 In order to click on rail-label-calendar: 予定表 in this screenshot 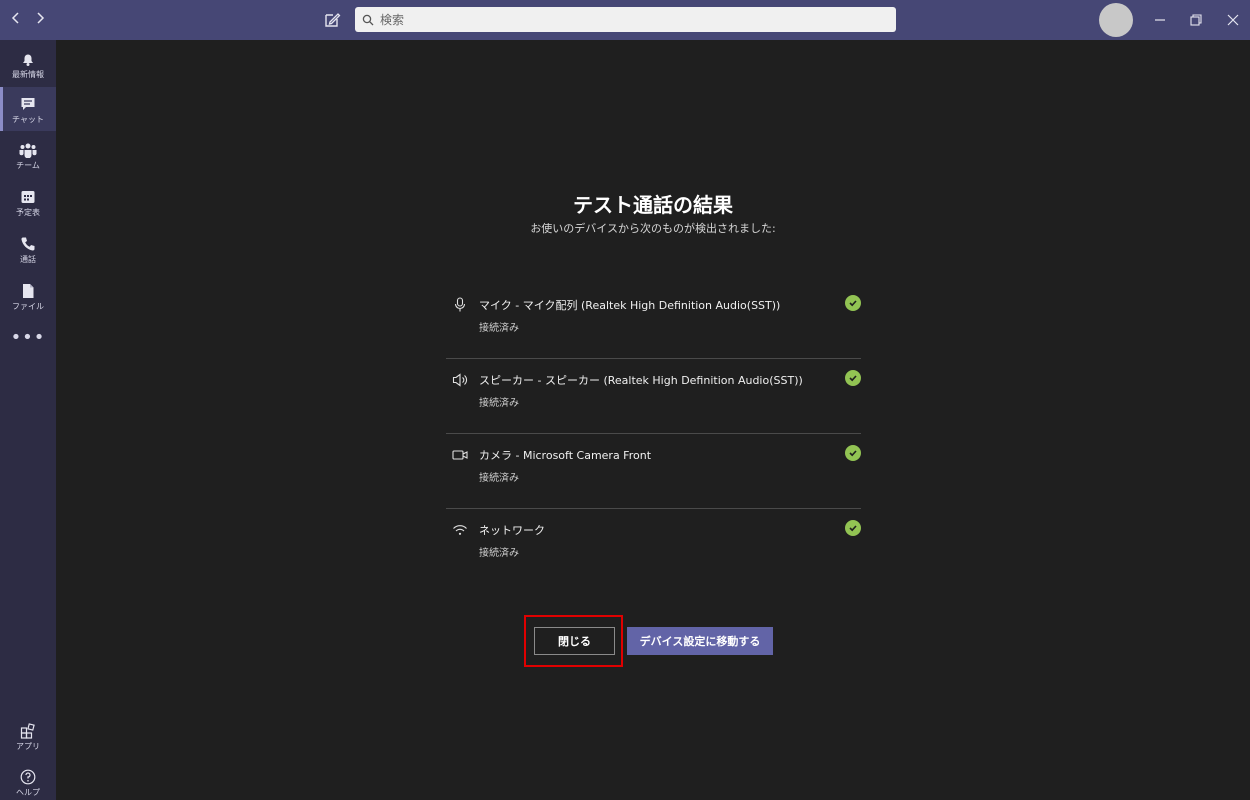, I will do `click(28, 212)`.